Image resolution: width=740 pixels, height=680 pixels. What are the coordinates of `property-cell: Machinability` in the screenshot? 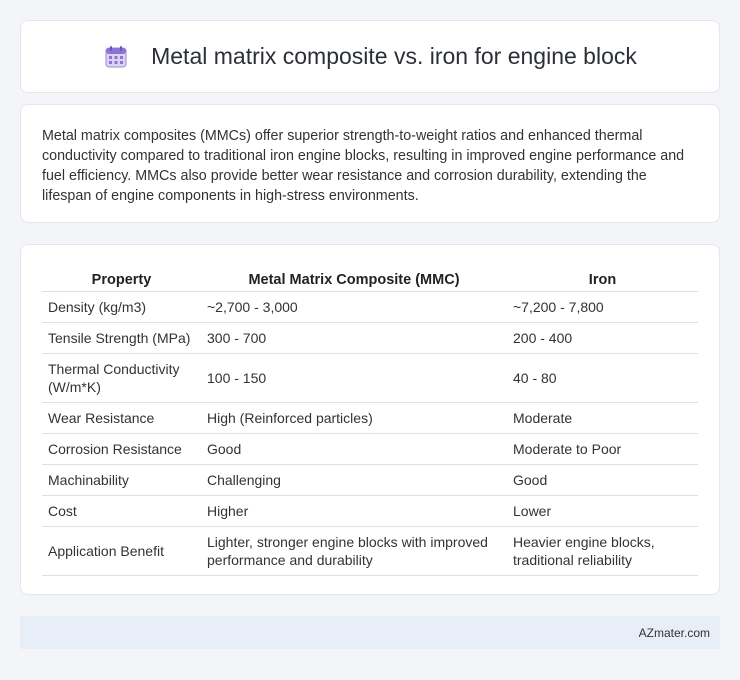 It's located at (121, 480).